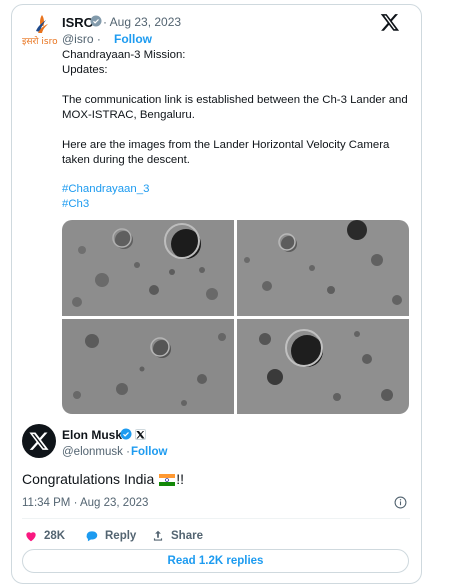  I want to click on tweet-line: Updates:, so click(85, 70).